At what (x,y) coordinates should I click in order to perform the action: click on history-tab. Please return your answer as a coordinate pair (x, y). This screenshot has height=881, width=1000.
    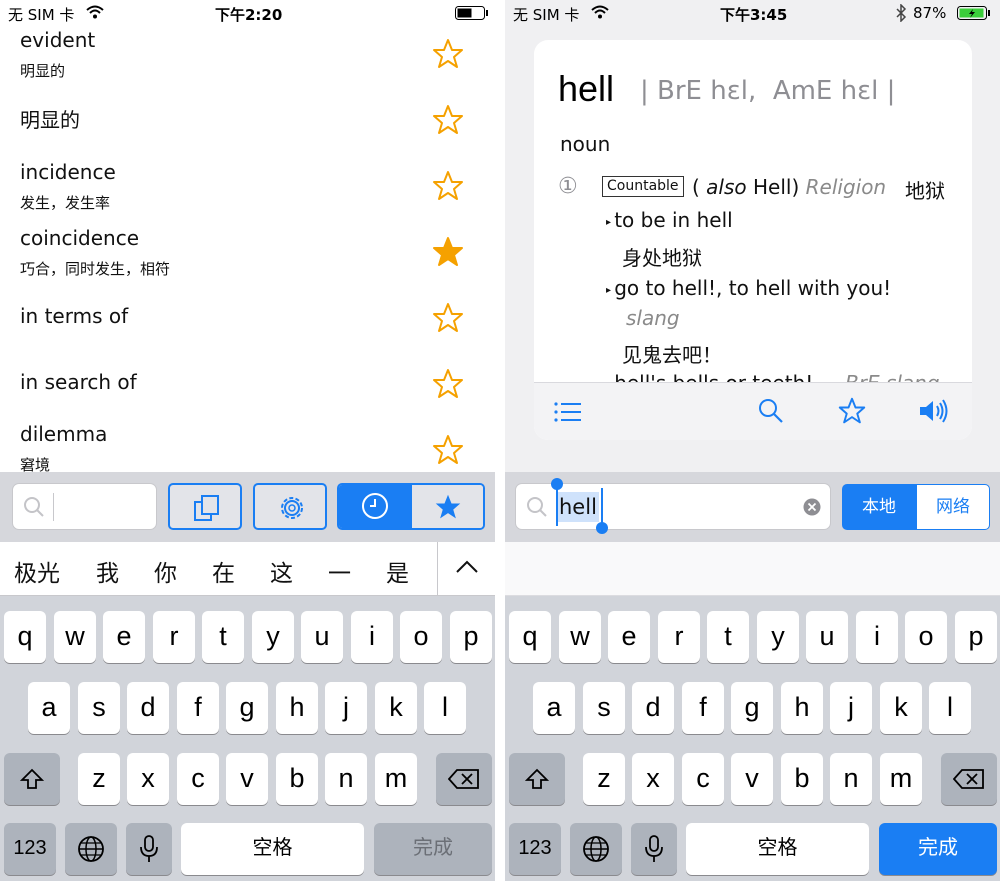
    Looking at the image, I should click on (375, 506).